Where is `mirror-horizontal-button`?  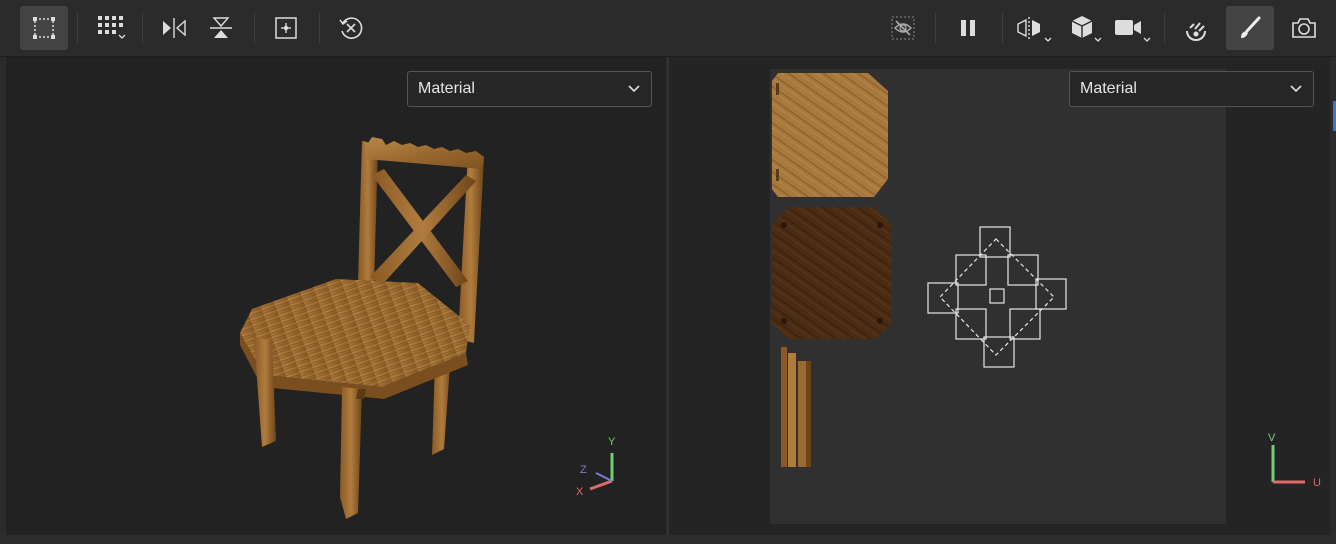 mirror-horizontal-button is located at coordinates (174, 28).